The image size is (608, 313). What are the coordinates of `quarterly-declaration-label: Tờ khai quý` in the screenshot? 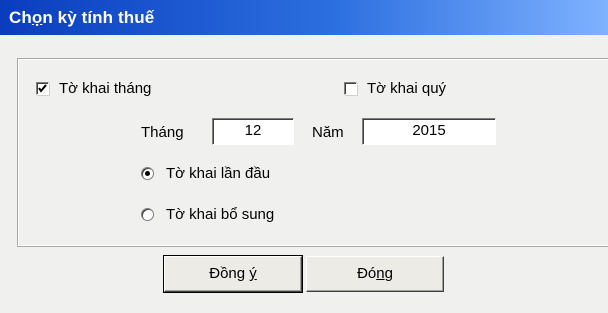 It's located at (407, 88).